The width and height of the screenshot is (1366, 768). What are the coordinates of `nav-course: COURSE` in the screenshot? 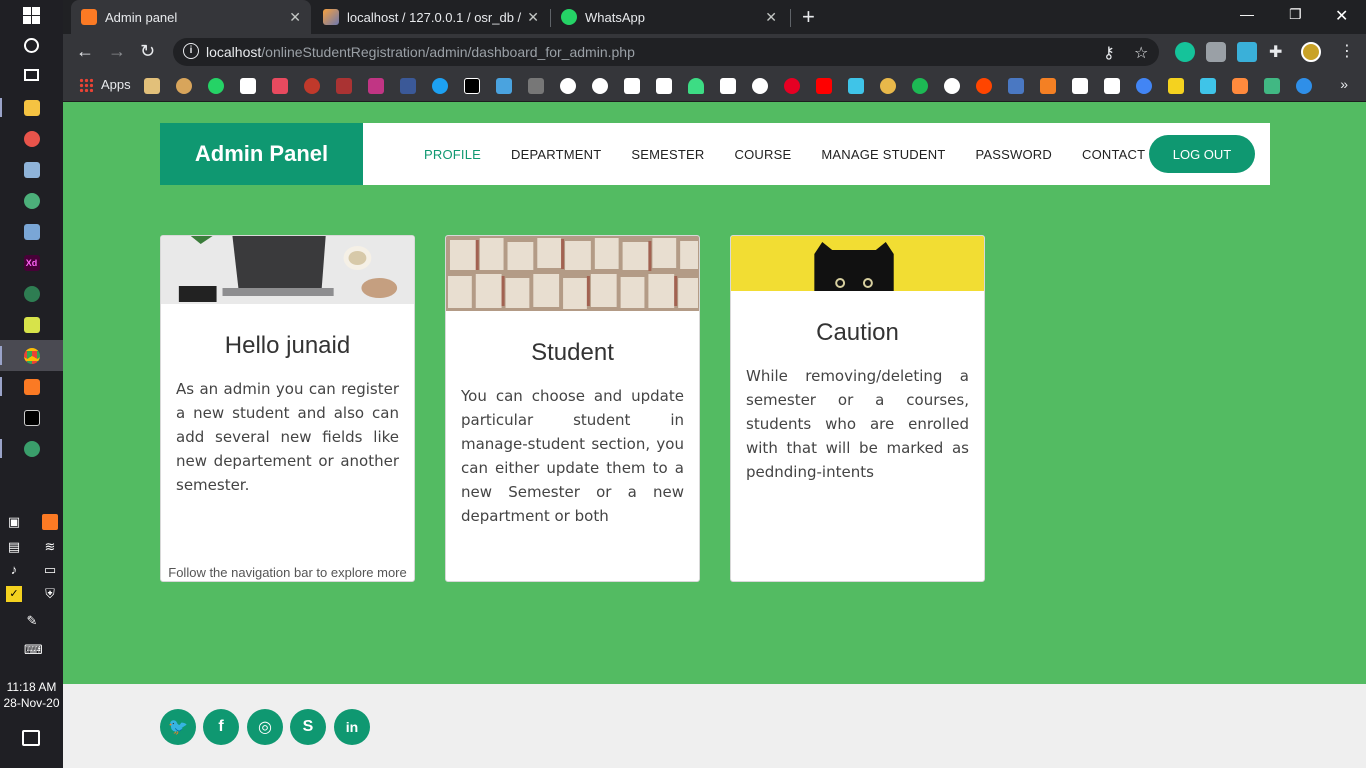 It's located at (763, 154).